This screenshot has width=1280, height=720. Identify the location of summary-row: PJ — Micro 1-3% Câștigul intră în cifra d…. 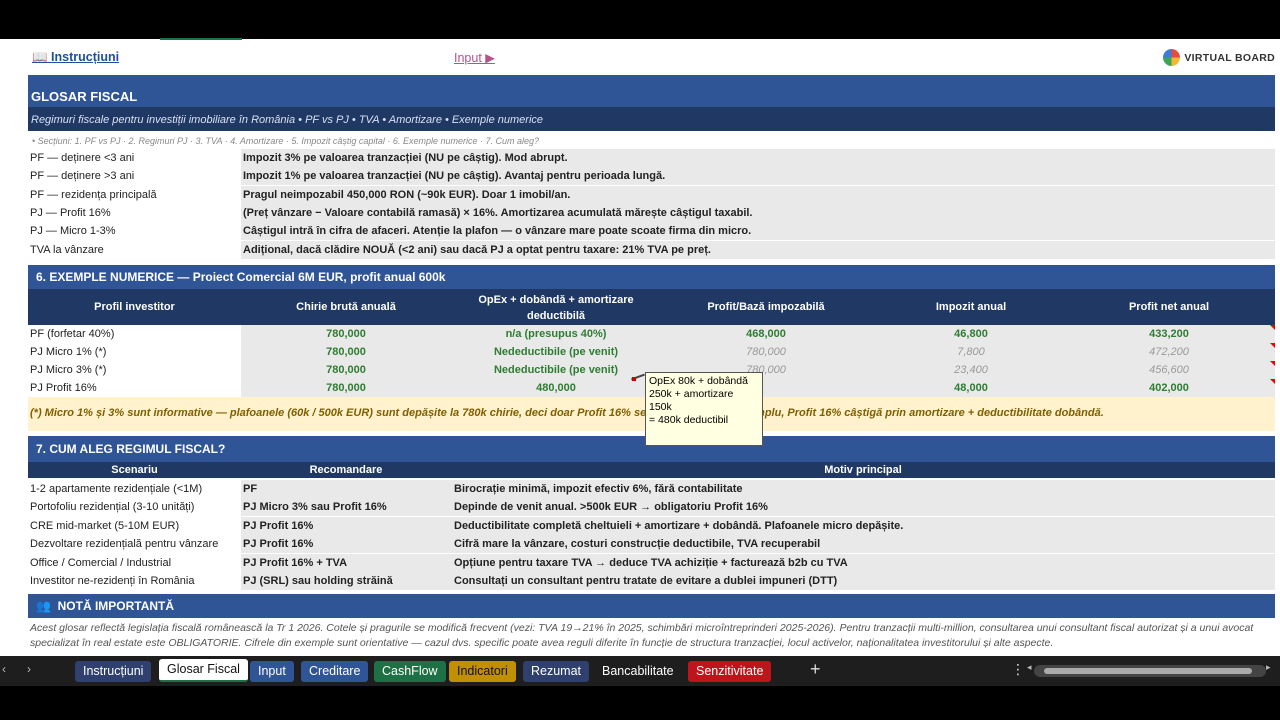
(651, 231).